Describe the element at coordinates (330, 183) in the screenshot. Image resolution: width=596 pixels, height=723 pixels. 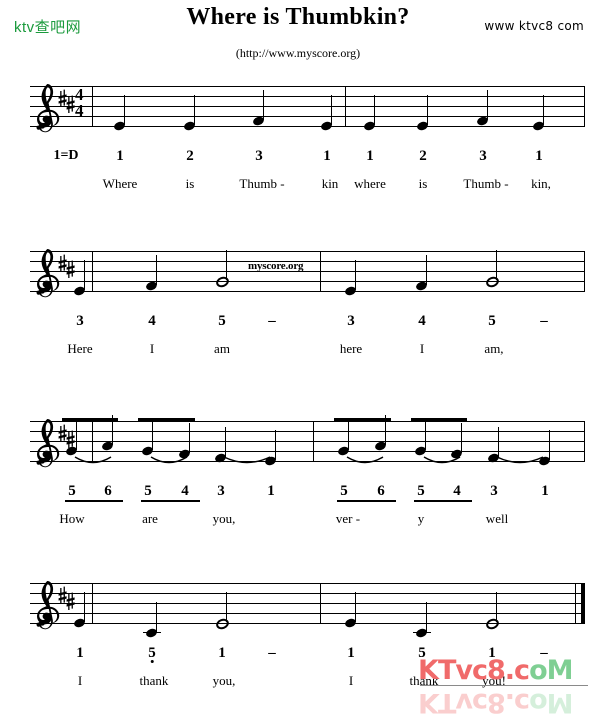
I see `lyric-syllable: kin` at that location.